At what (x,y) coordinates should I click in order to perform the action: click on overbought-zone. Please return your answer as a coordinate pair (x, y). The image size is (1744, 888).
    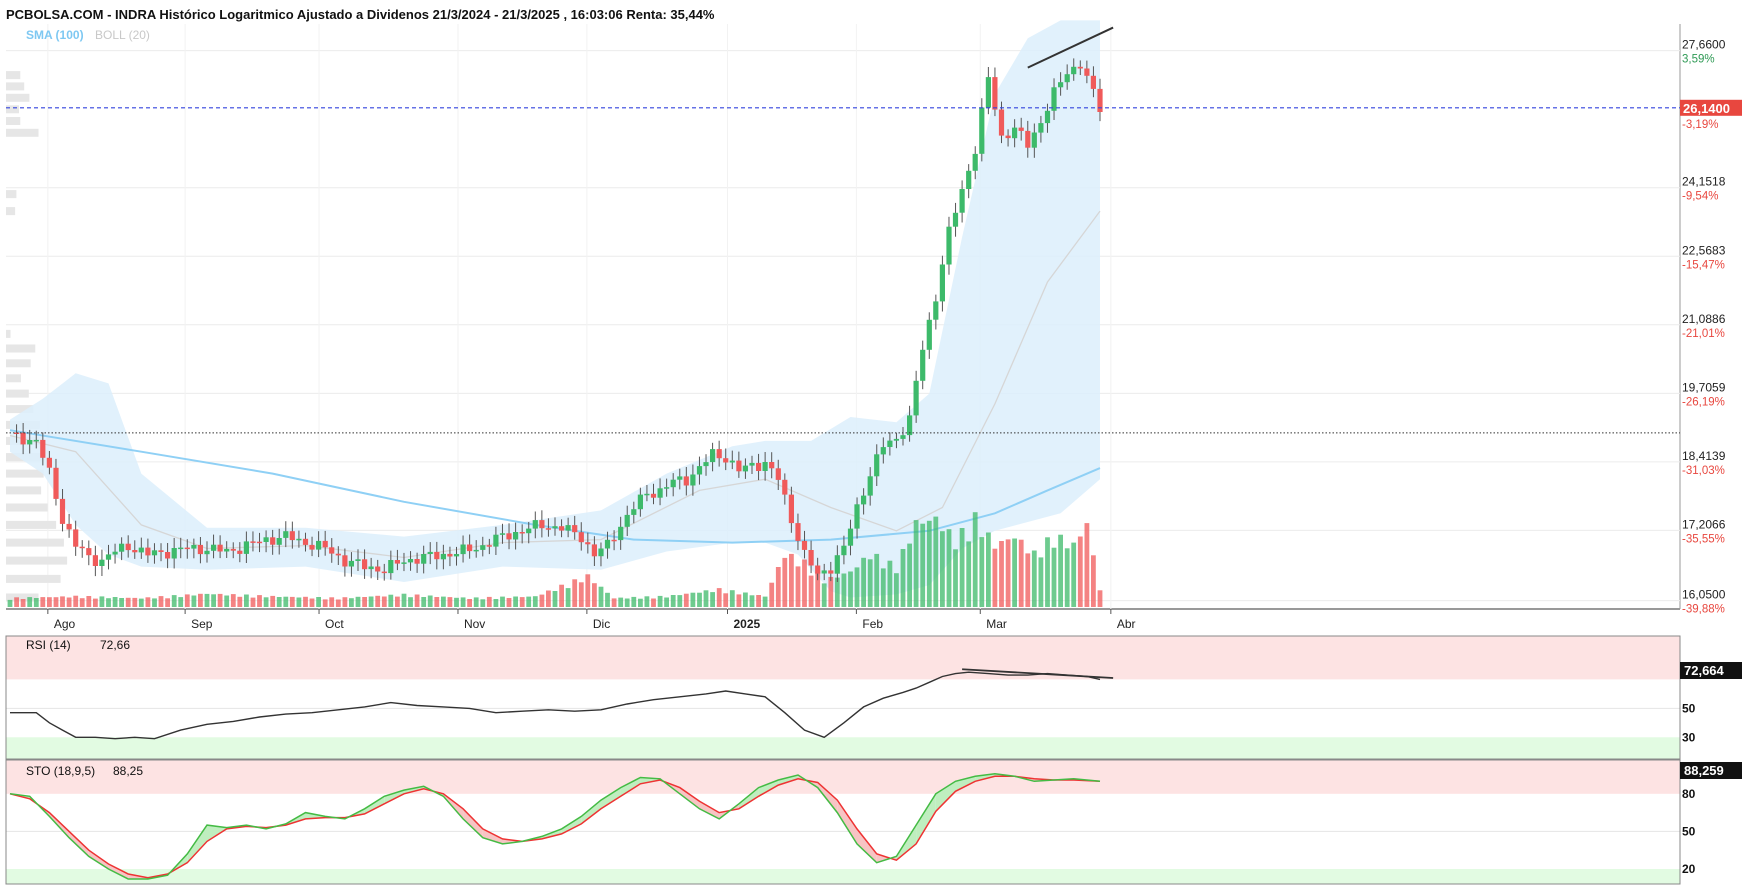
    Looking at the image, I should click on (843, 658).